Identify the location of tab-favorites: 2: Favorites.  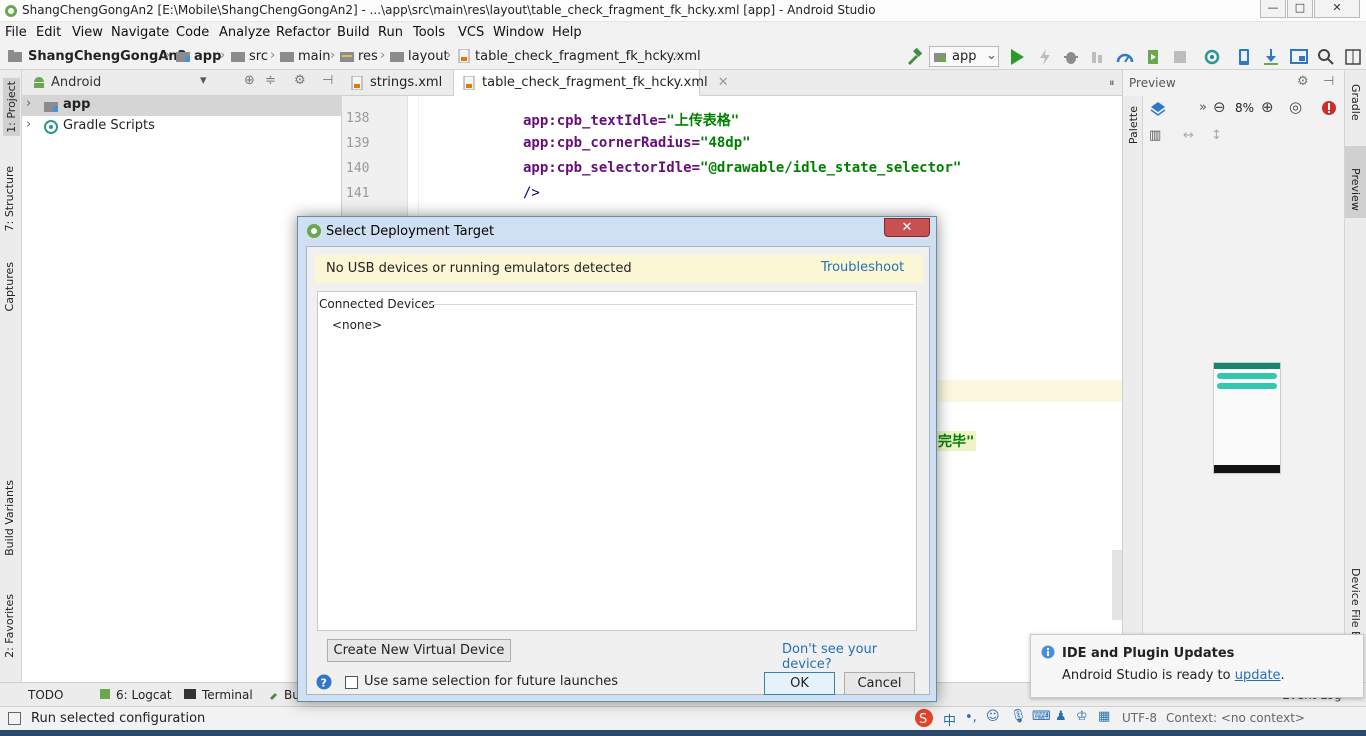
(9, 626).